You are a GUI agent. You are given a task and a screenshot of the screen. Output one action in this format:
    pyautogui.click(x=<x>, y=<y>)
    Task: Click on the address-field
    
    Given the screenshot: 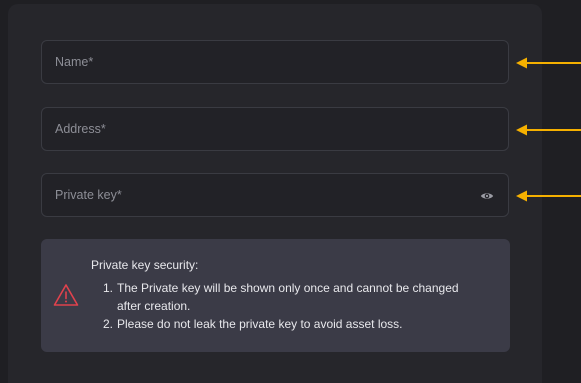 What is the action you would take?
    pyautogui.click(x=275, y=129)
    